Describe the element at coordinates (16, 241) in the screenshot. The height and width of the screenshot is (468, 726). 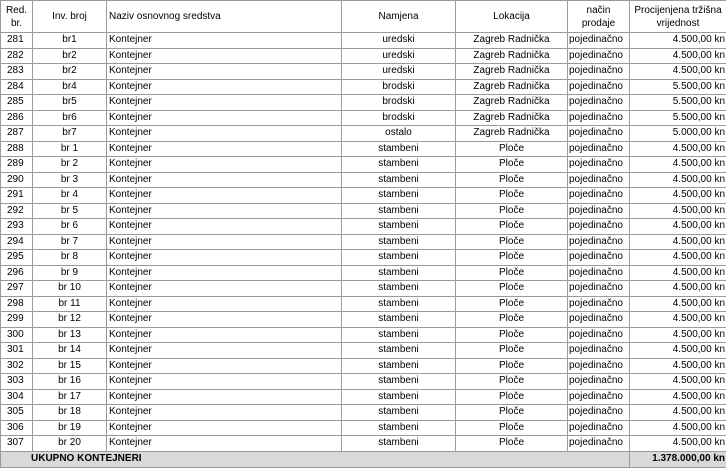
I see `cell-red-br: 294` at that location.